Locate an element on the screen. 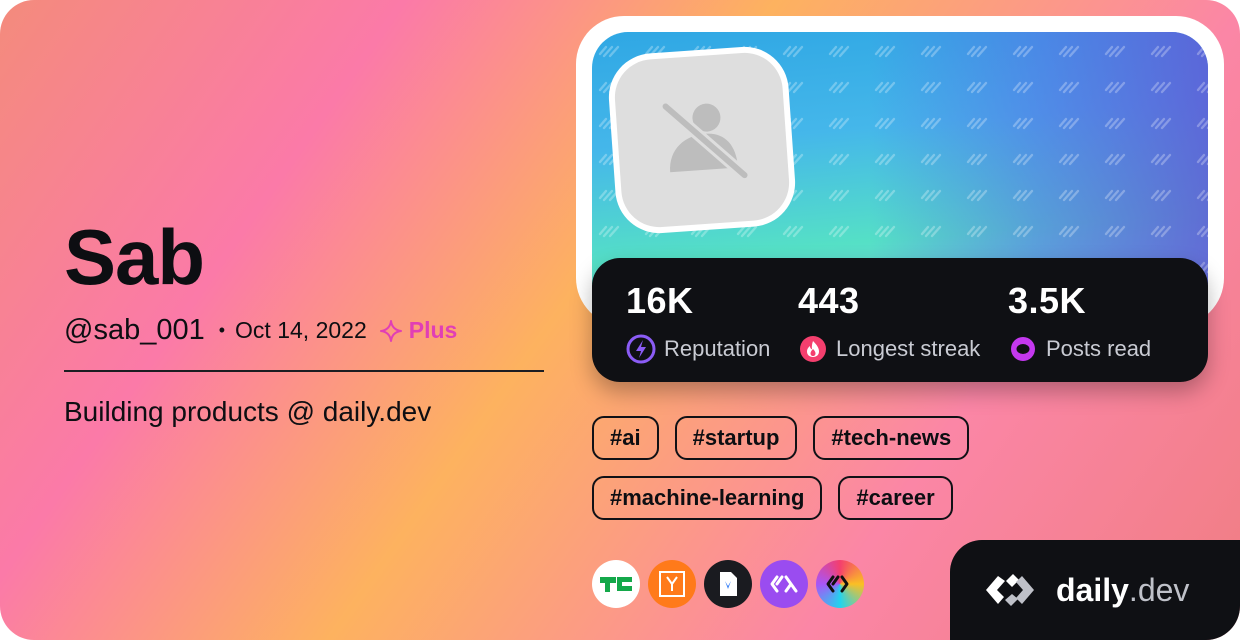 Image resolution: width=1240 pixels, height=640 pixels. brand-name: daily is located at coordinates (1092, 589).